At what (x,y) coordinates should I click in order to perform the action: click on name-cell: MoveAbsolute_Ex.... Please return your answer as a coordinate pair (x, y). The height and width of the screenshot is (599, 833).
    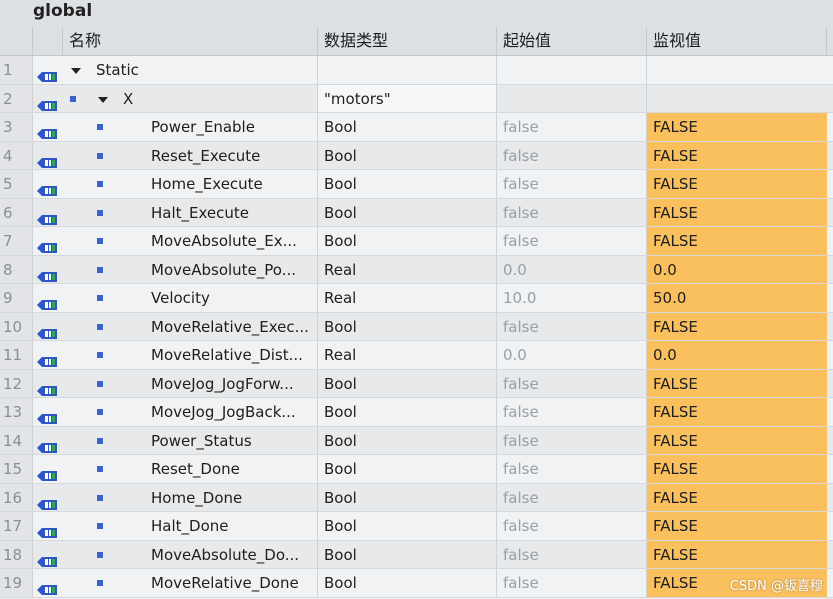
    Looking at the image, I should click on (190, 241).